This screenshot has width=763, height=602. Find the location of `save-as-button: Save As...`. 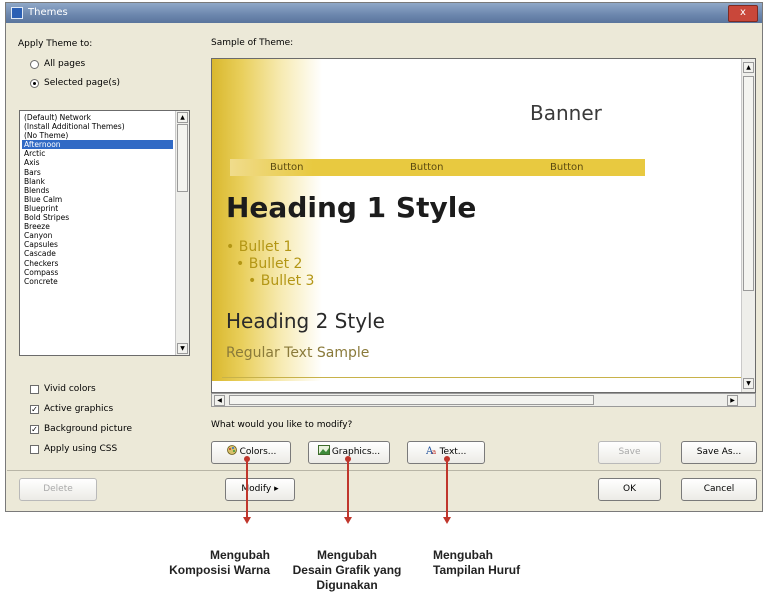

save-as-button: Save As... is located at coordinates (719, 452).